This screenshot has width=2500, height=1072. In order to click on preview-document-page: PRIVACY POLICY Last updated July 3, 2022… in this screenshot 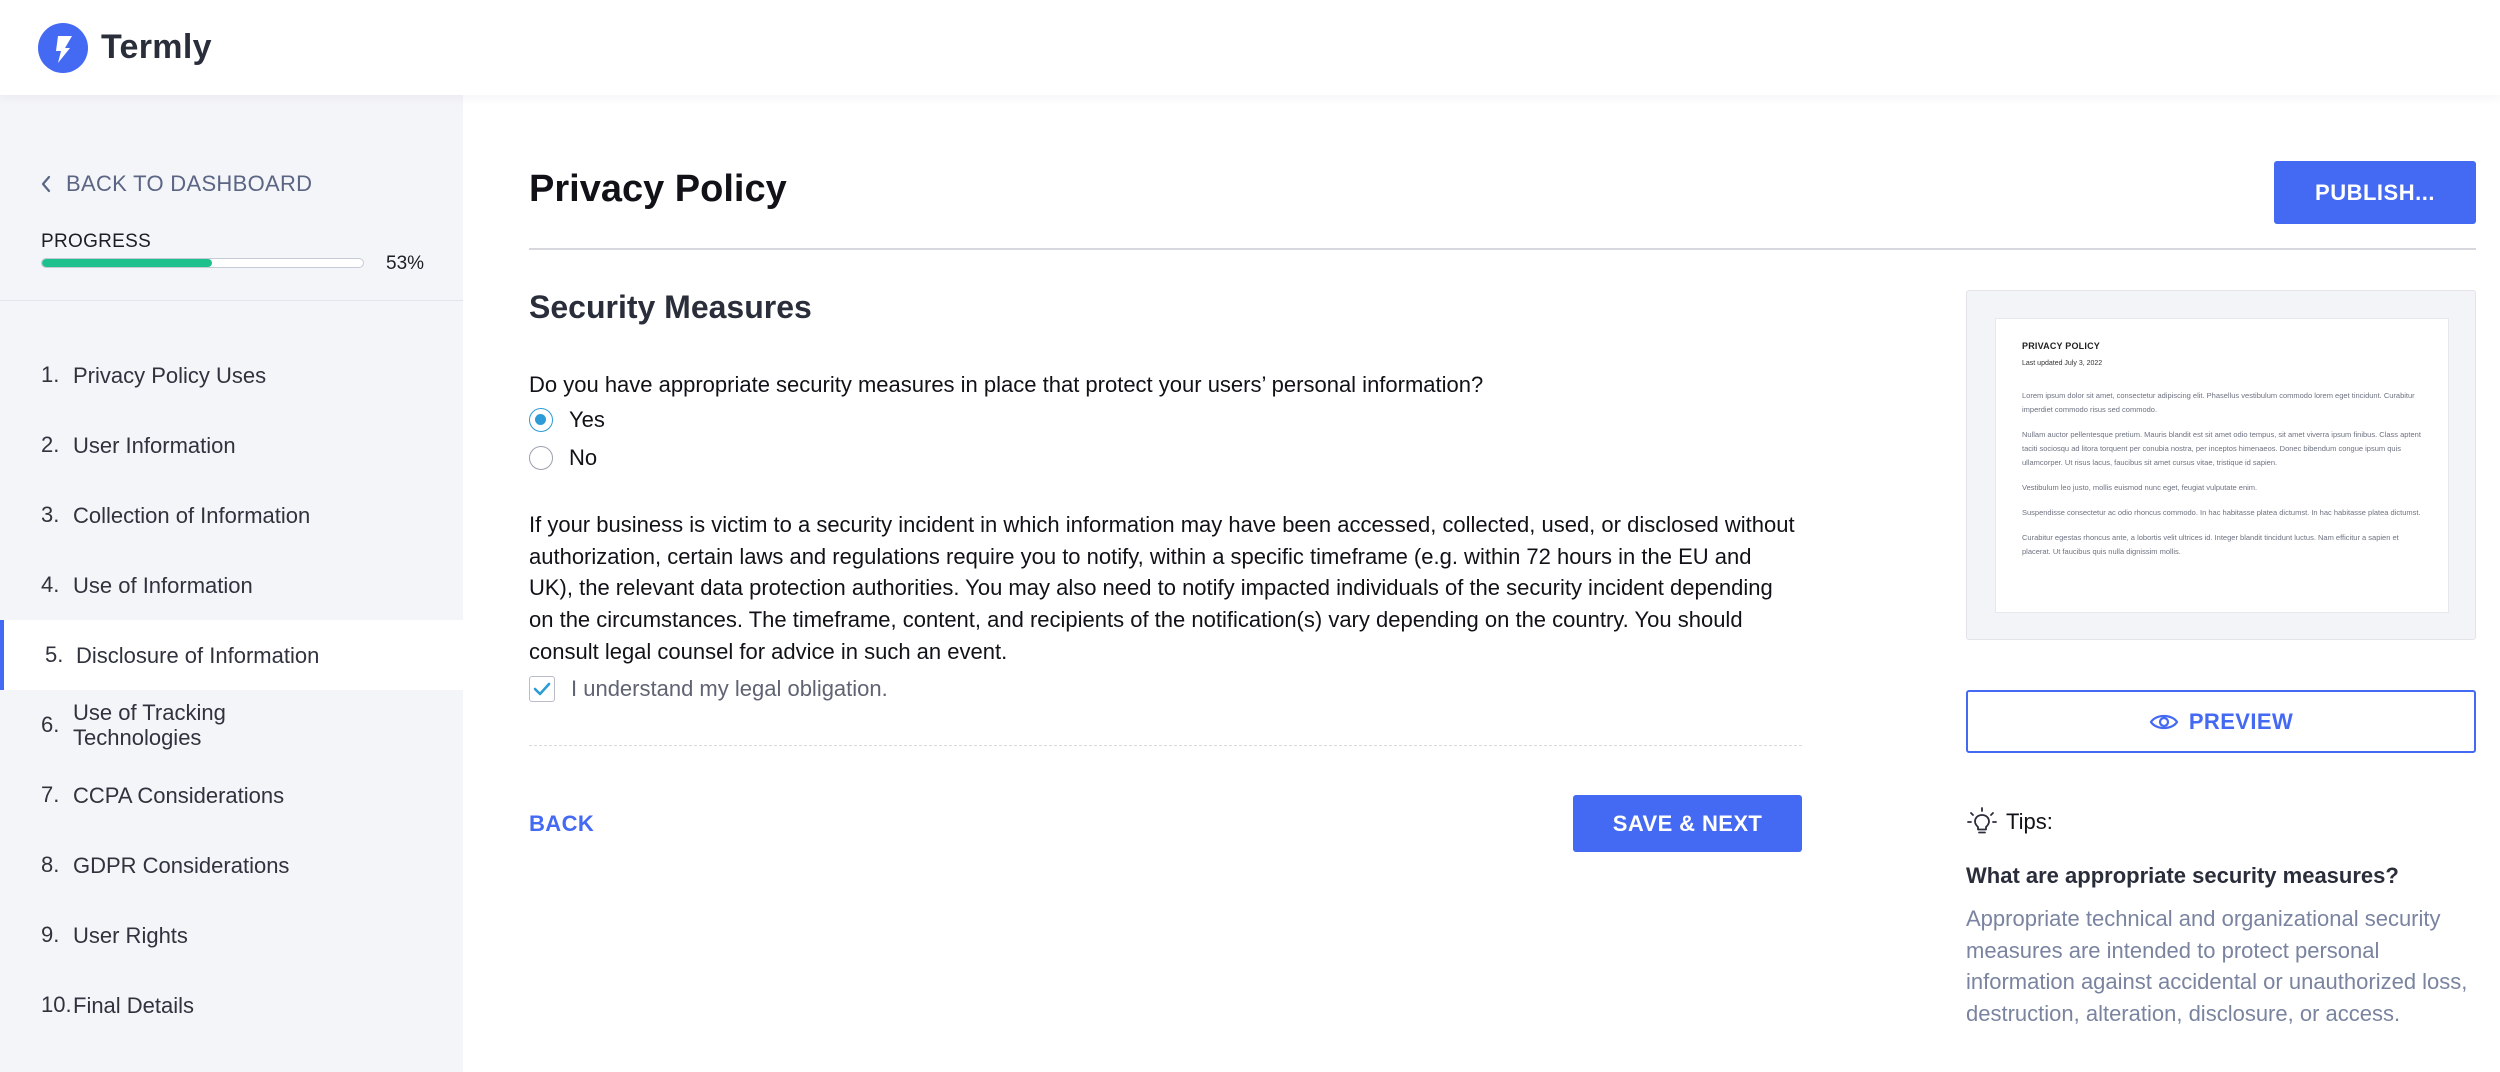, I will do `click(2222, 465)`.